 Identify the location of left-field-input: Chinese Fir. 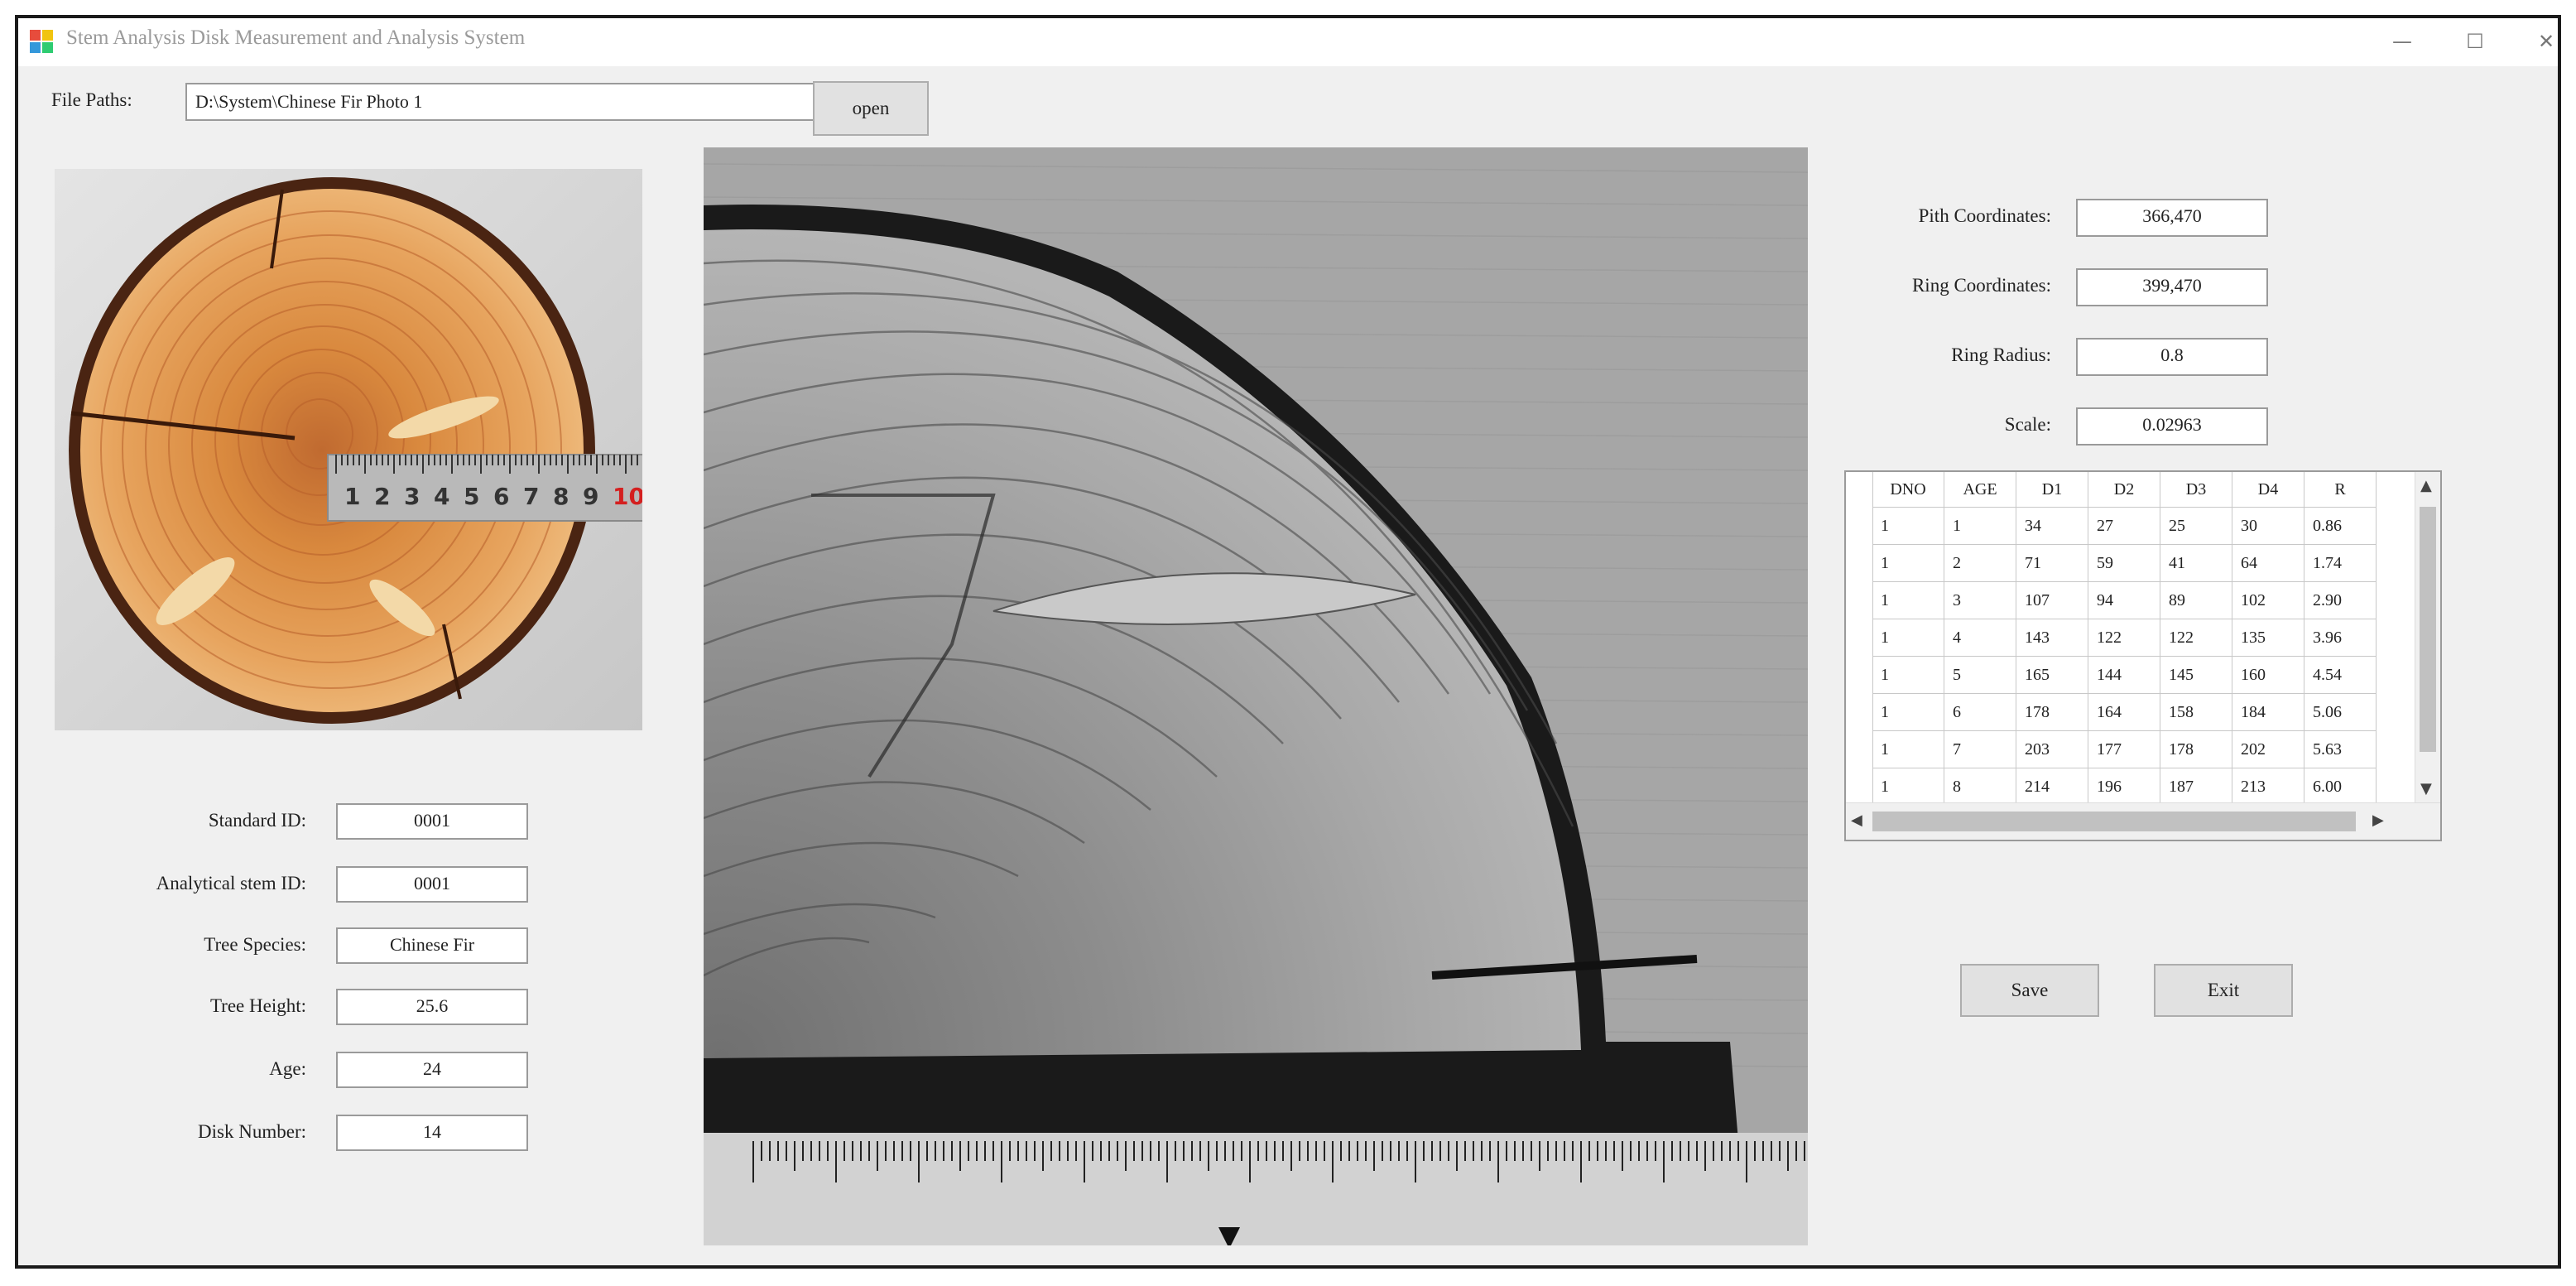
(432, 946).